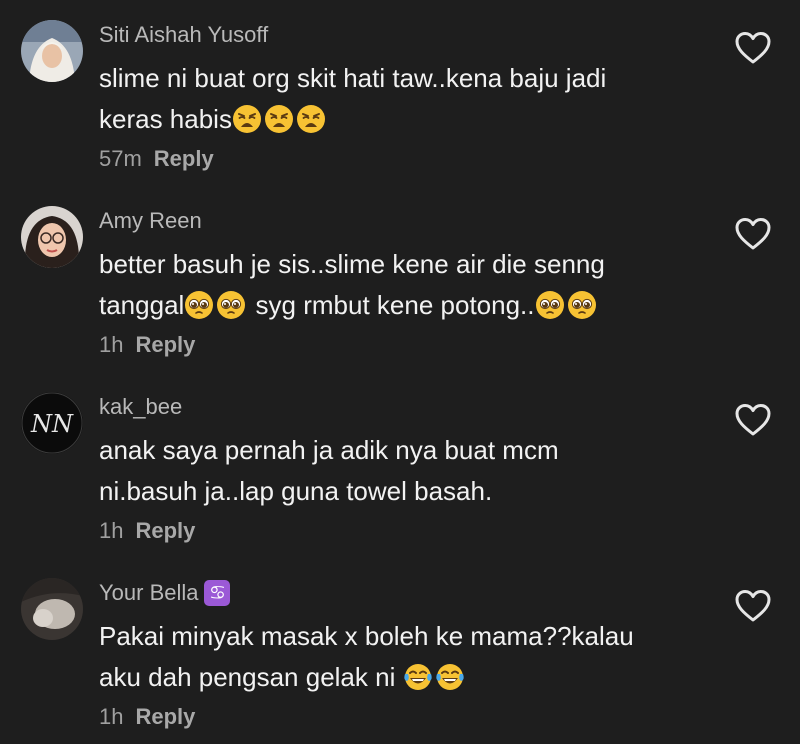 This screenshot has height=744, width=800. Describe the element at coordinates (165, 119) in the screenshot. I see `comment-text-segment: keras habis` at that location.